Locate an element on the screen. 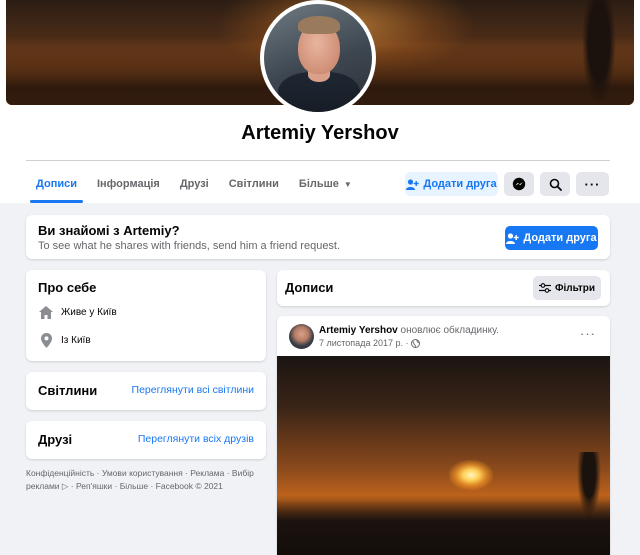 The image size is (640, 555). home-icon is located at coordinates (46, 312).